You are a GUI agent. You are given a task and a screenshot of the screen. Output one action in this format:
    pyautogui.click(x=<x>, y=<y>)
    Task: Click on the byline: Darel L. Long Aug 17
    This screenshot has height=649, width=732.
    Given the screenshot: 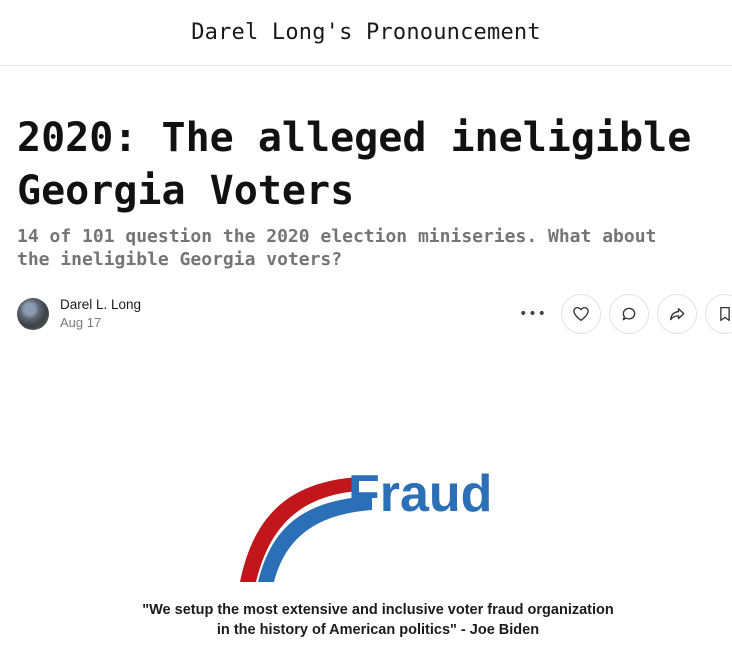 What is the action you would take?
    pyautogui.click(x=79, y=314)
    